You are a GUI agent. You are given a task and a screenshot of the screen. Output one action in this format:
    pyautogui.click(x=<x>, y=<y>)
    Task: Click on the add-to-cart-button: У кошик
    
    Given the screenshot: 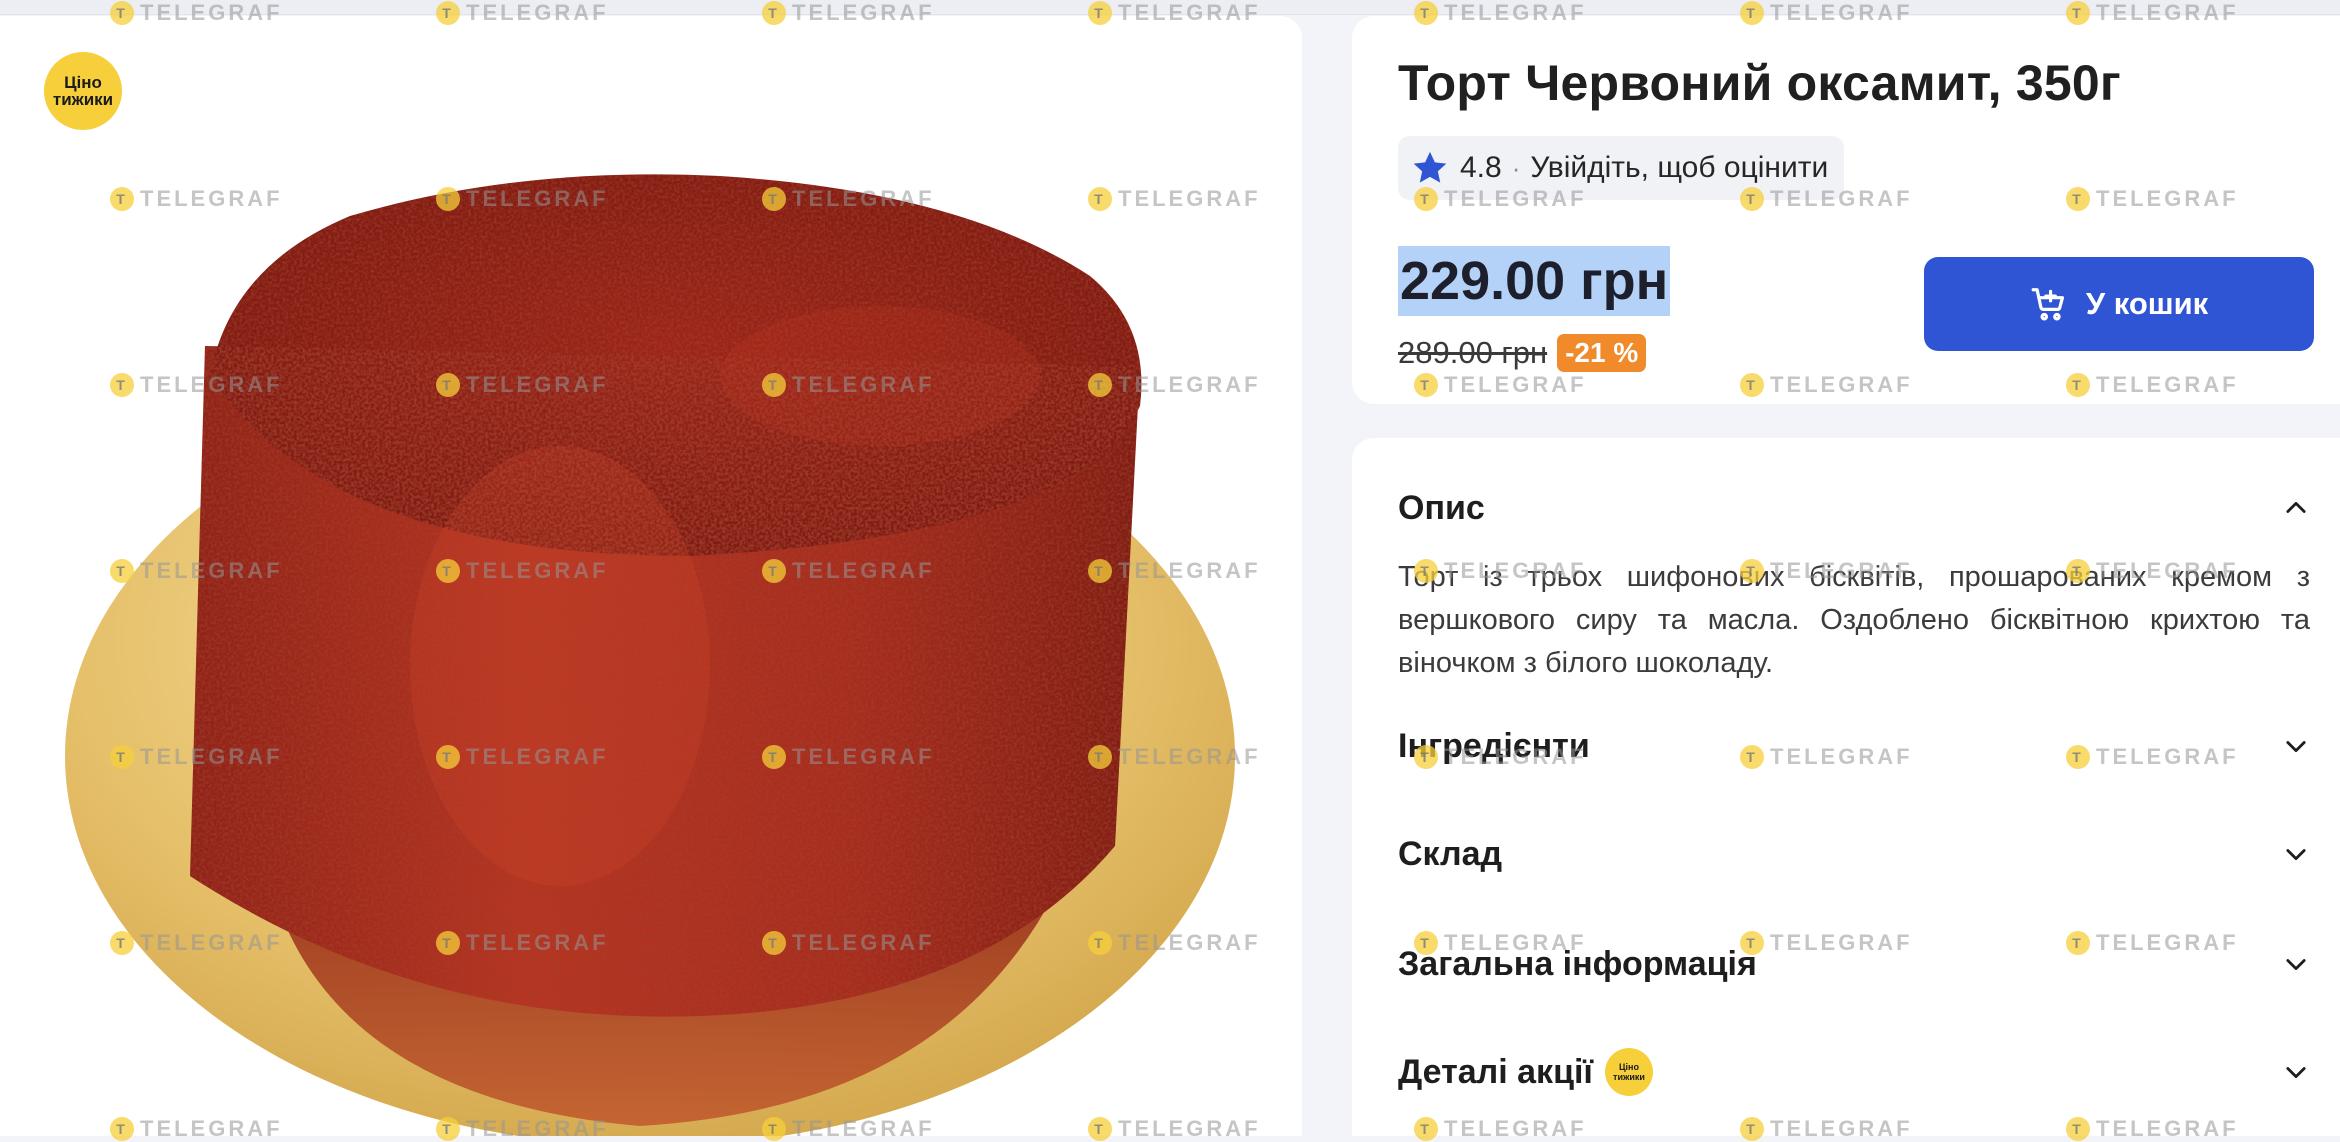 What is the action you would take?
    pyautogui.click(x=2119, y=304)
    